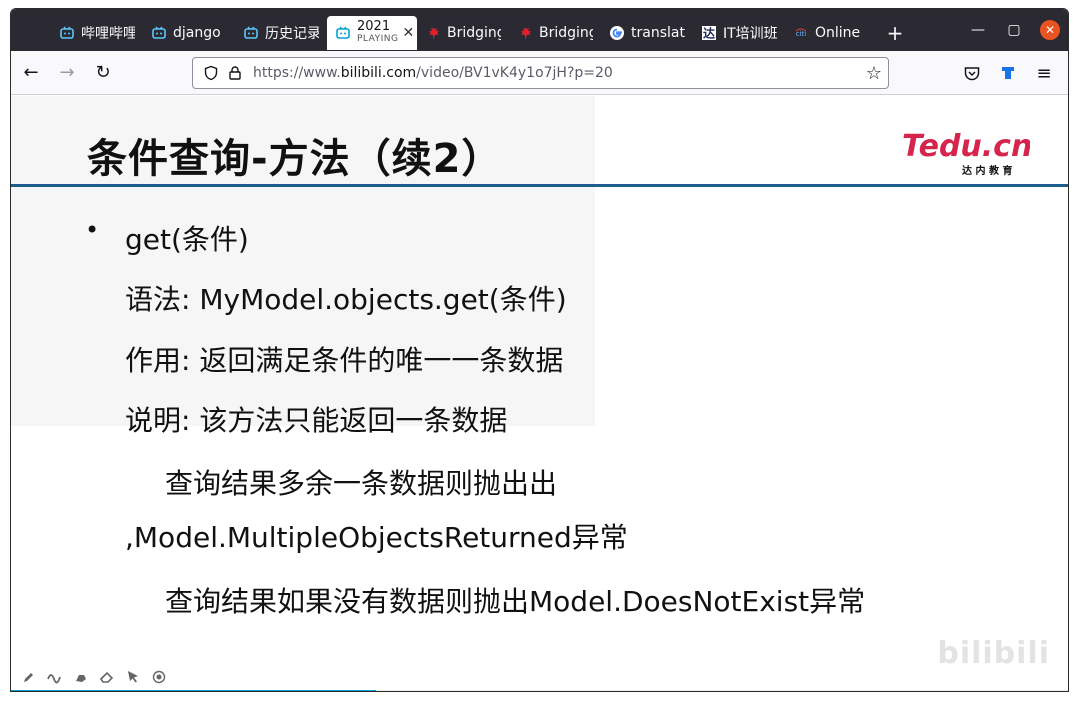  I want to click on tab-translate: translate, so click(647, 33).